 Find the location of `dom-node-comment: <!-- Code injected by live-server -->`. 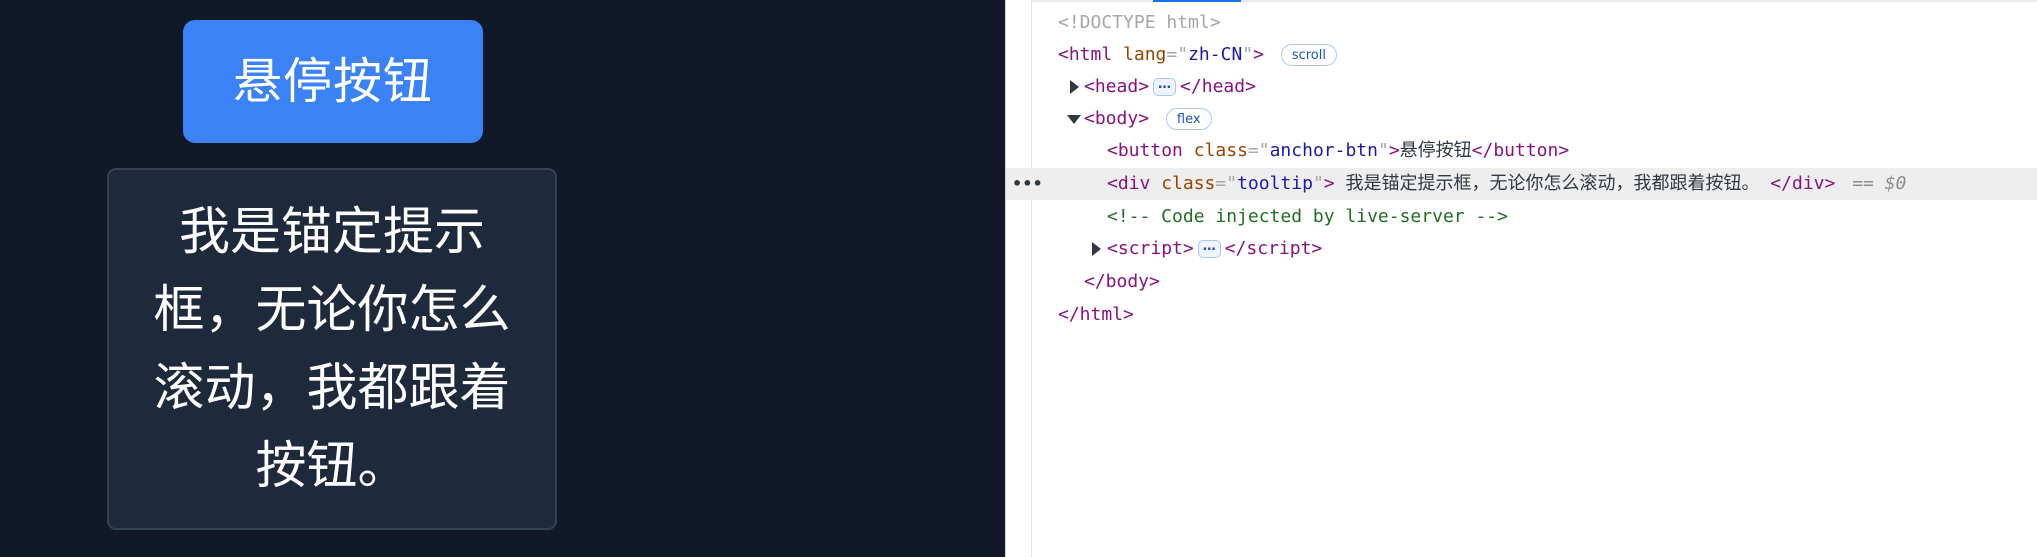

dom-node-comment: <!-- Code injected by live-server --> is located at coordinates (1521, 217).